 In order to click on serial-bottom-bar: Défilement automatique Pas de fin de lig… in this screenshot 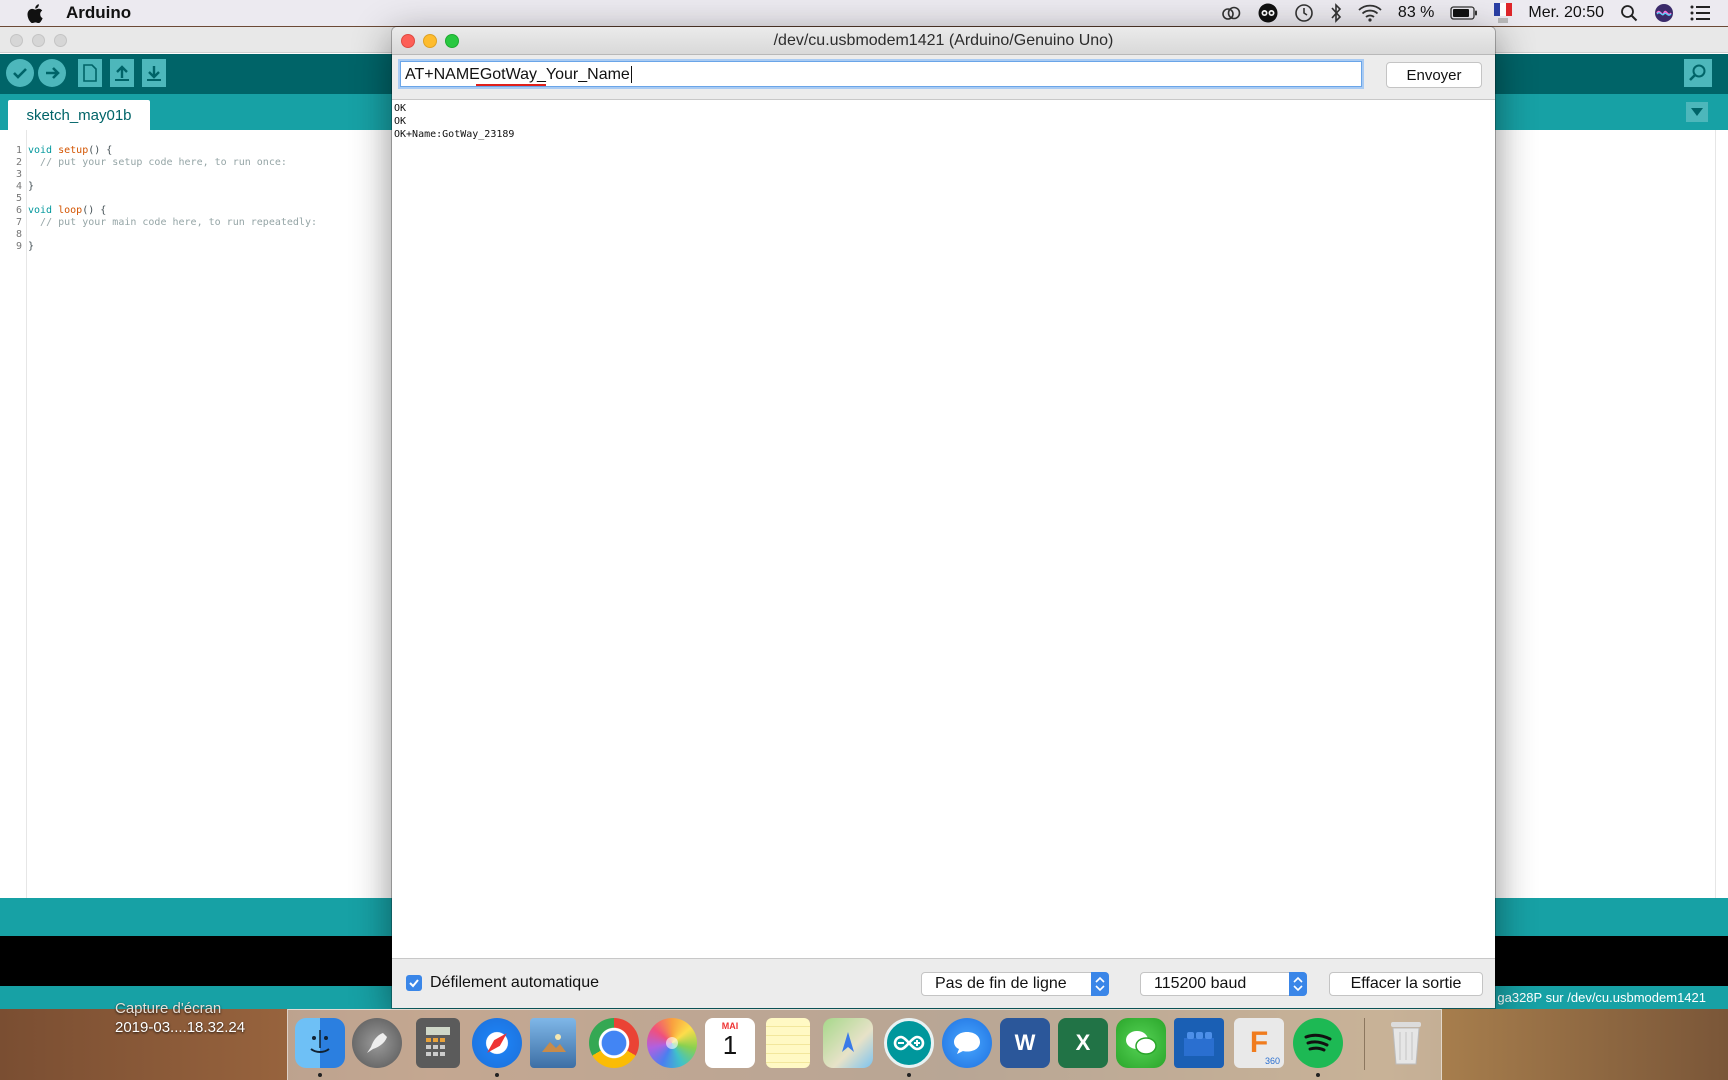, I will do `click(943, 983)`.